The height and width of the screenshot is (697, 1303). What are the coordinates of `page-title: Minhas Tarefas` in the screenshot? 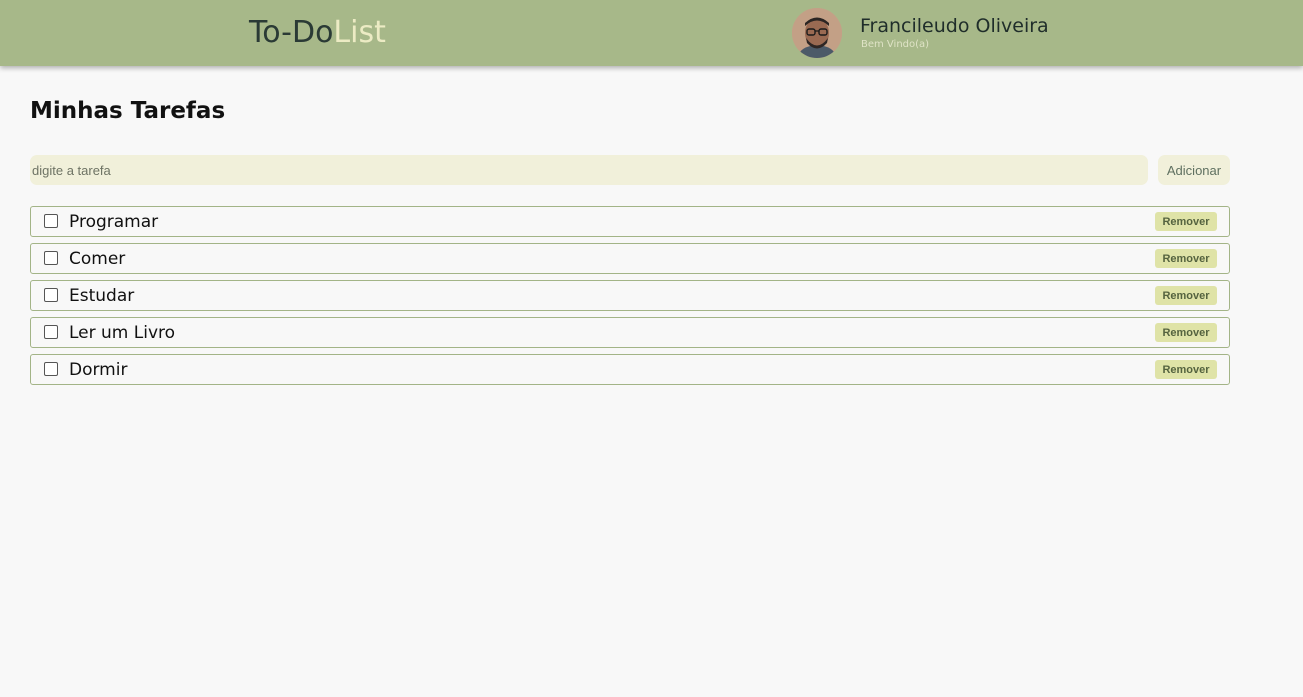 It's located at (128, 111).